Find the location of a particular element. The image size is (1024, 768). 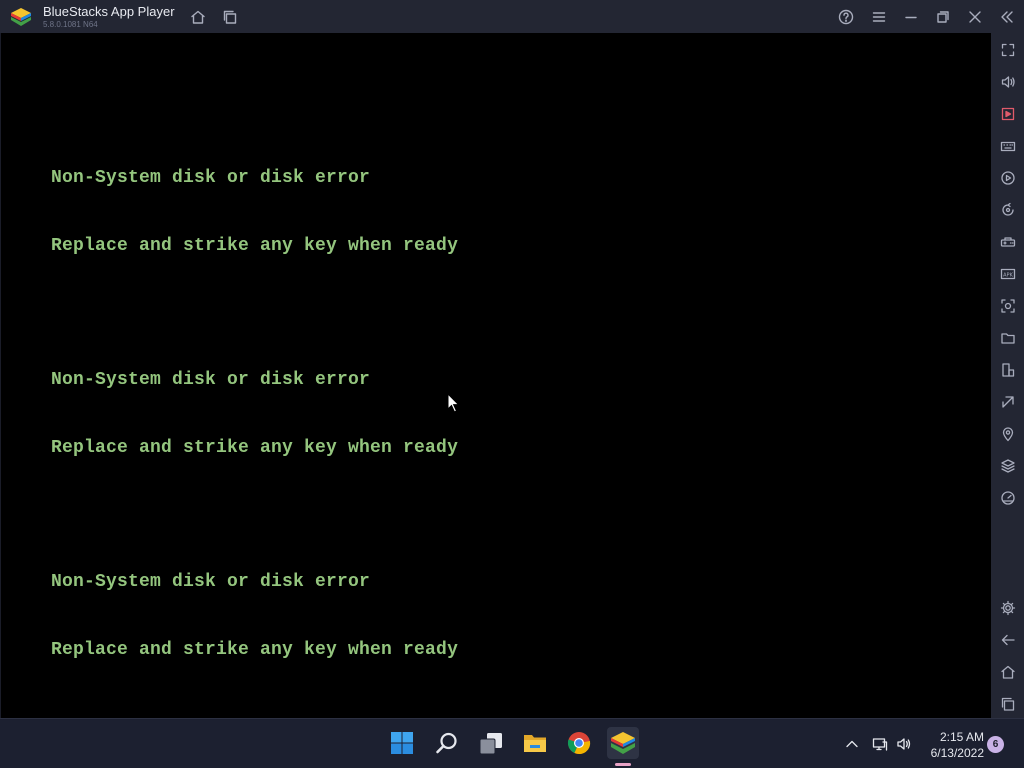

folder-button is located at coordinates (1008, 338).